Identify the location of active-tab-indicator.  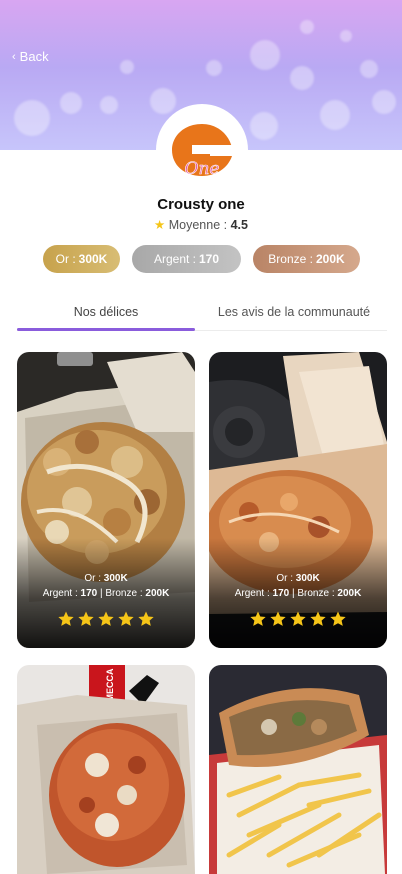
(106, 329).